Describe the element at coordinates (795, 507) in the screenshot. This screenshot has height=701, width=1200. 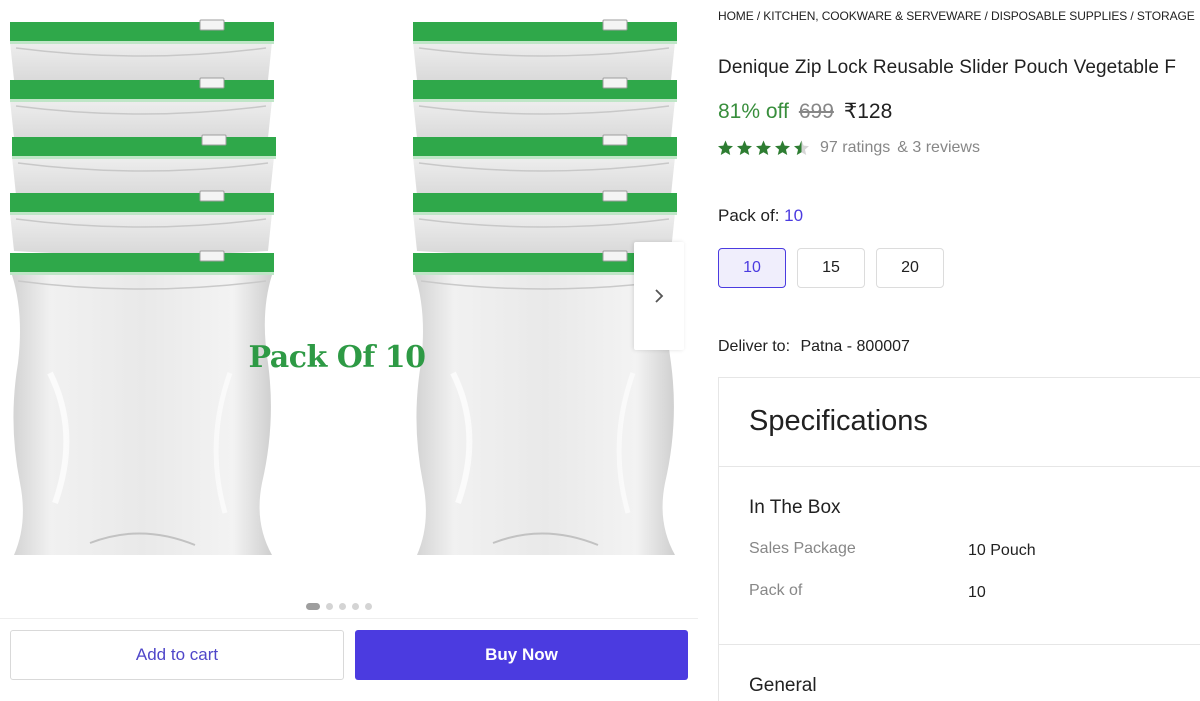
I see `spec-group-title: In The Box` at that location.